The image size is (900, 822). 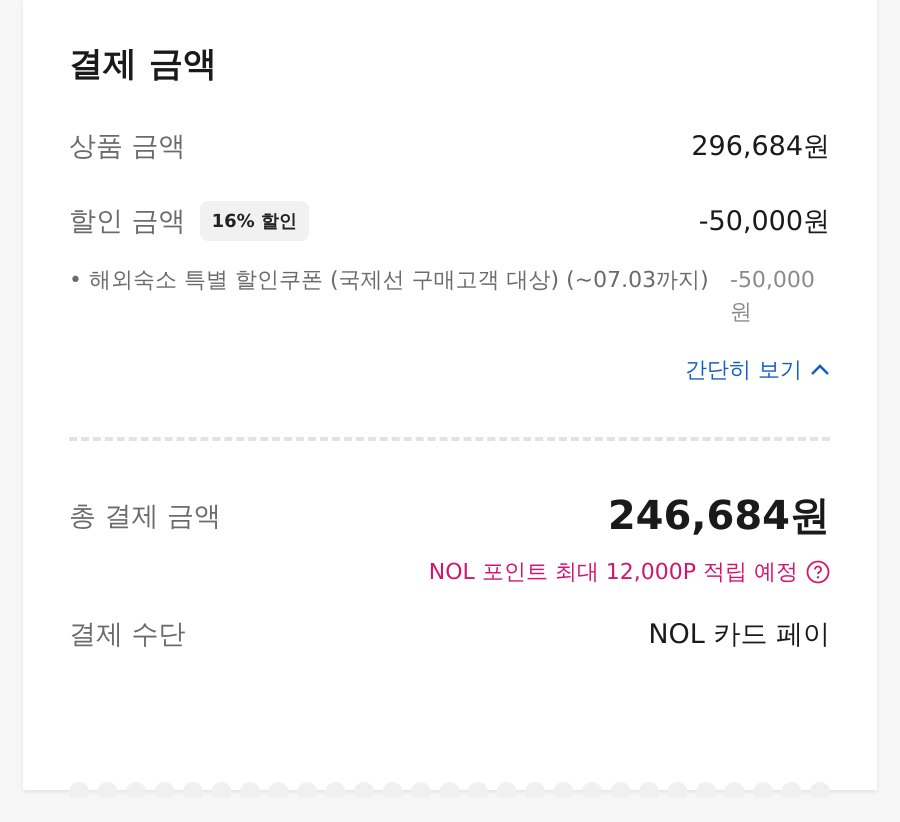 What do you see at coordinates (818, 572) in the screenshot?
I see `help-icon` at bounding box center [818, 572].